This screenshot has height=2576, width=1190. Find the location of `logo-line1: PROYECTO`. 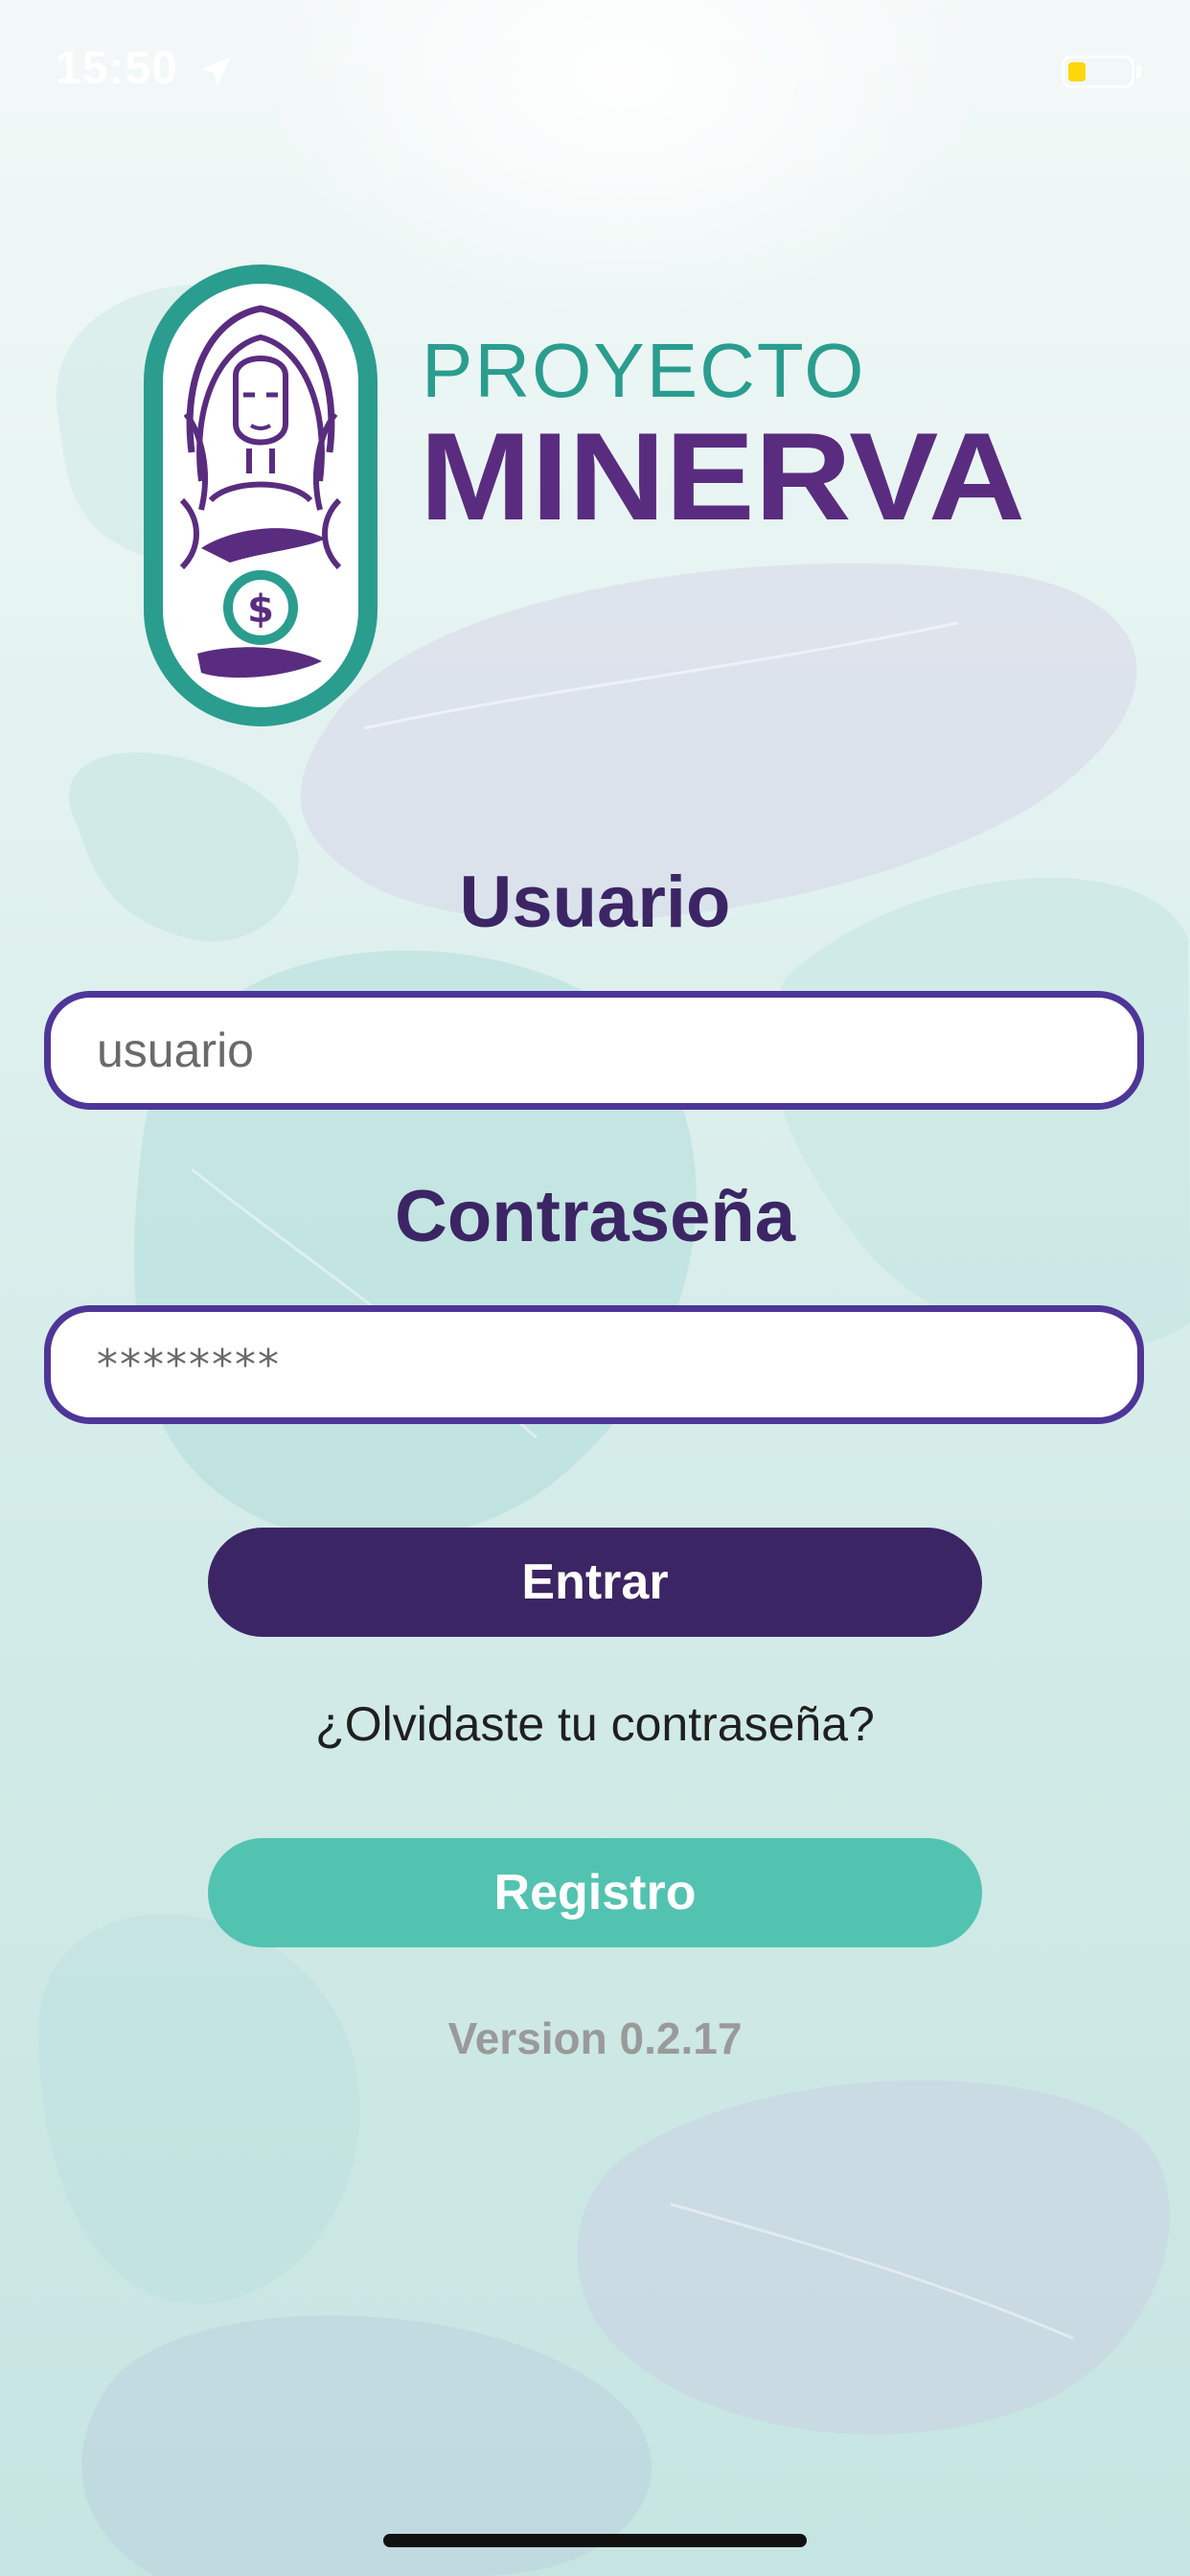

logo-line1: PROYECTO is located at coordinates (644, 370).